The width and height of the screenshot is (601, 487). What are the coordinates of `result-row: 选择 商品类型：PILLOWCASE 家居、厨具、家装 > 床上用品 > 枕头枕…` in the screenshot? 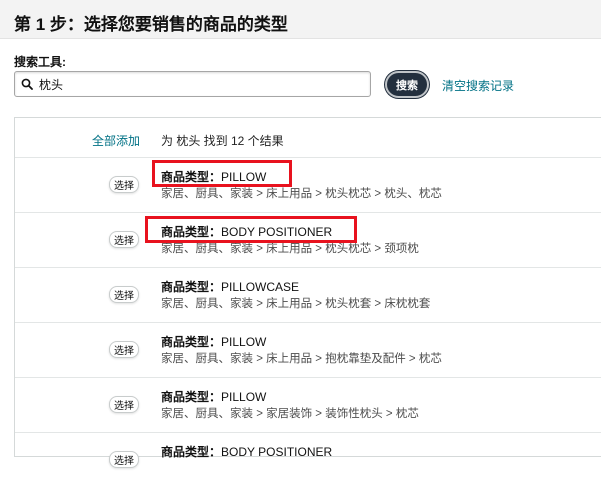 It's located at (308, 295).